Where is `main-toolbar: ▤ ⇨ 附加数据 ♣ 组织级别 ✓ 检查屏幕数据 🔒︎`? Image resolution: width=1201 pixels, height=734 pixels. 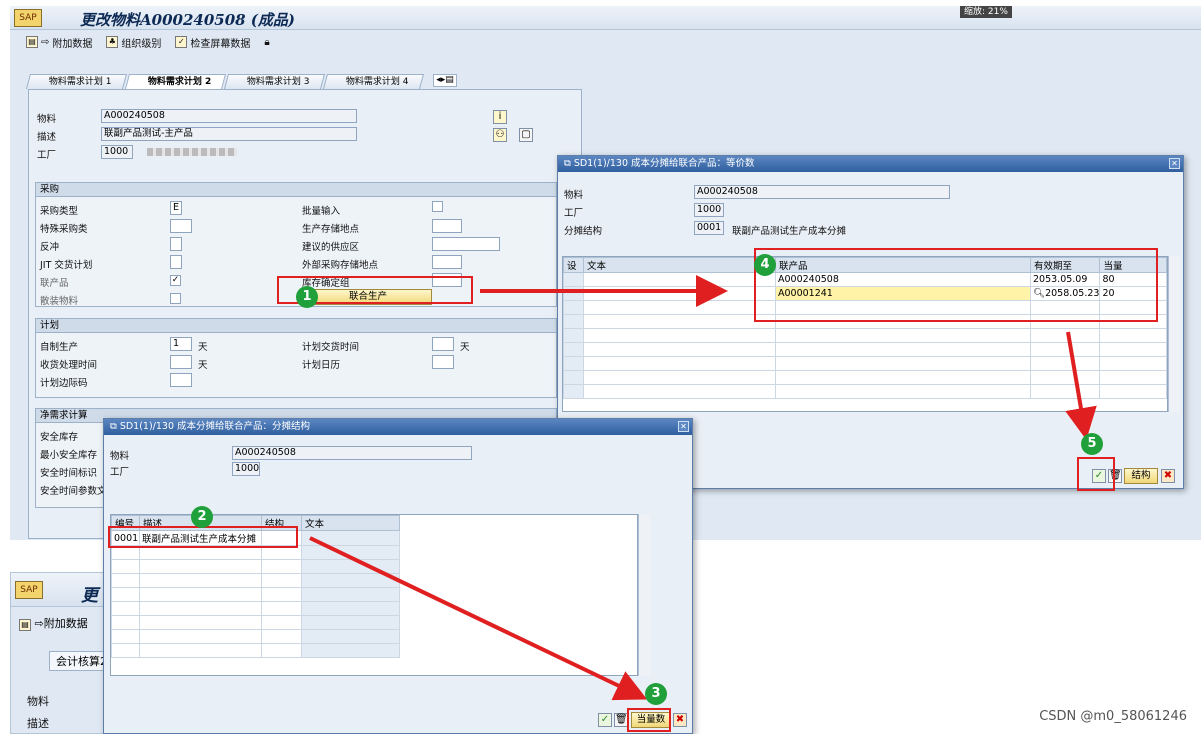 main-toolbar: ▤ ⇨ 附加数据 ♣ 组织级别 ✓ 检查屏幕数据 🔒︎ is located at coordinates (605, 42).